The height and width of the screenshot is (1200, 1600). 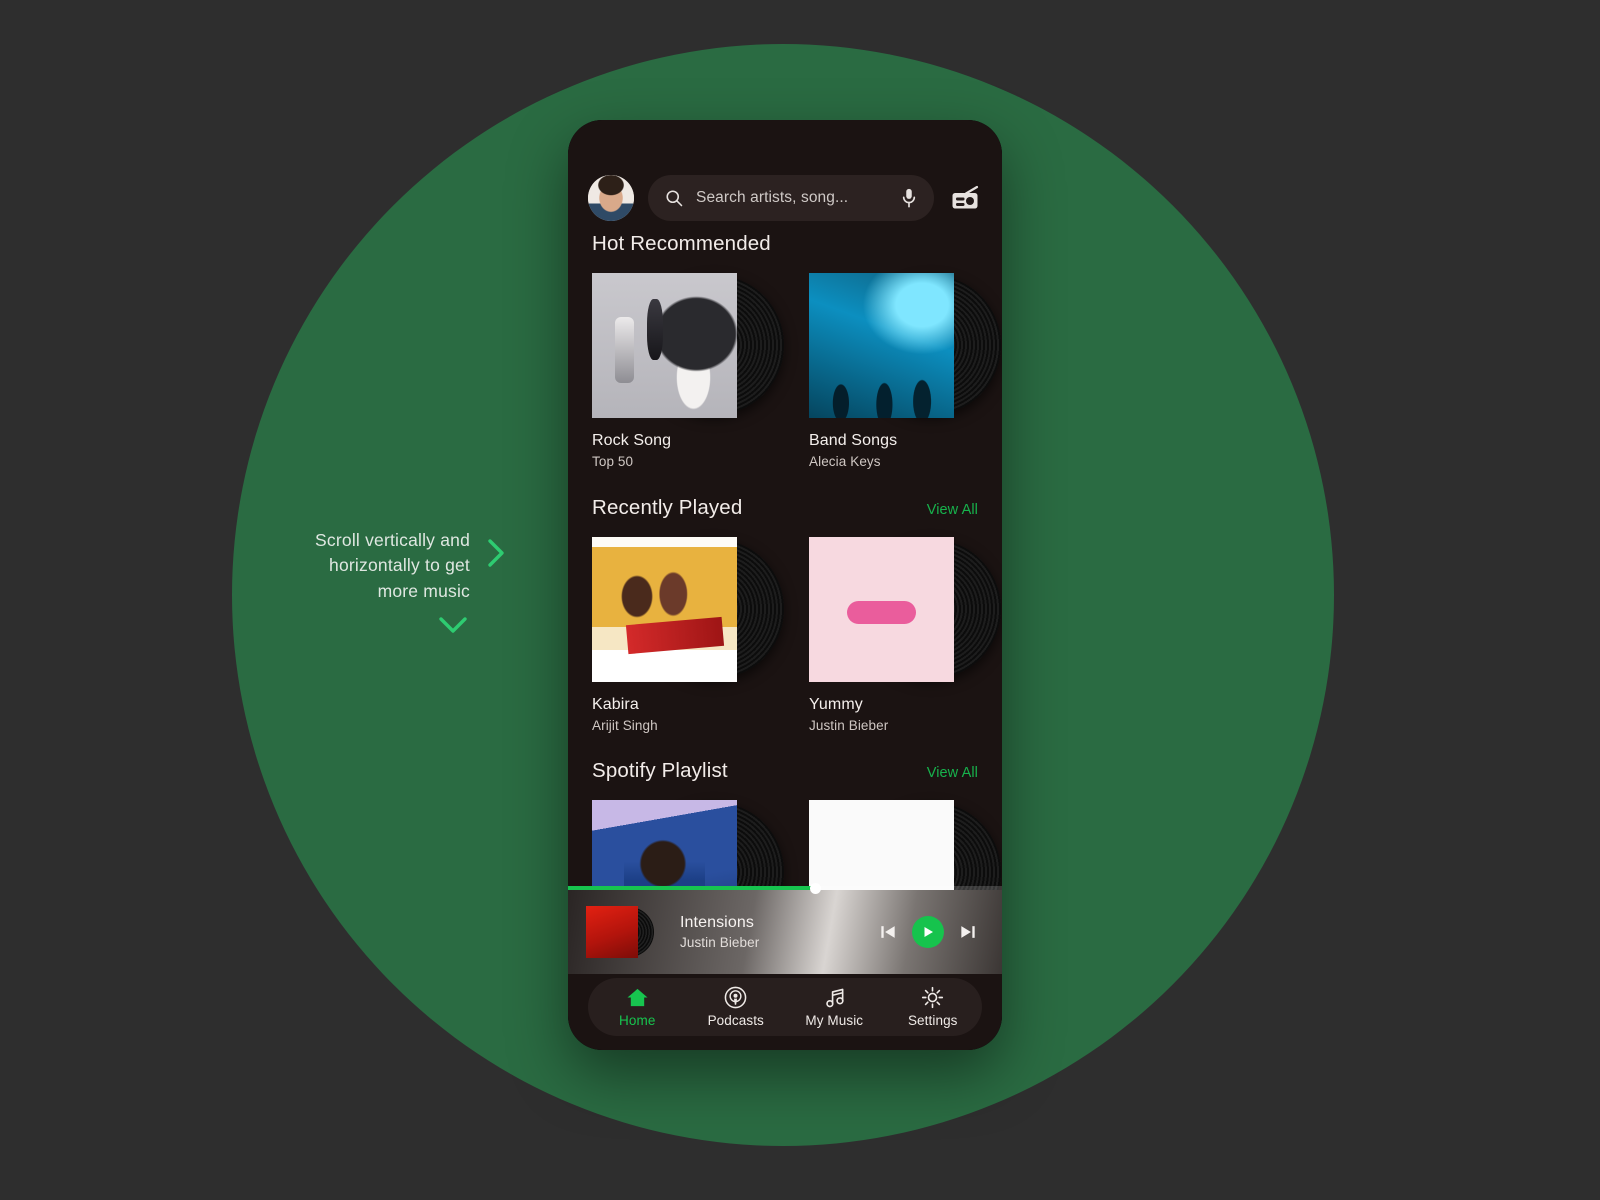 I want to click on card-subtitle: Top 50, so click(x=613, y=461).